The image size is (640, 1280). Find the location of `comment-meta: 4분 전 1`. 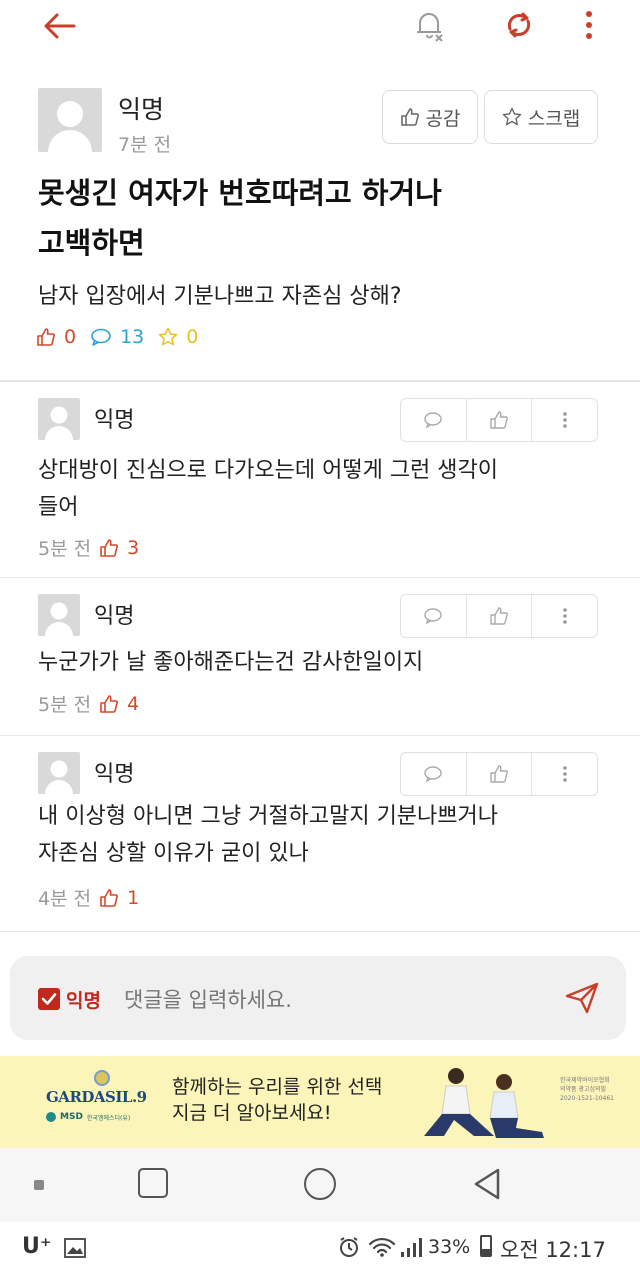

comment-meta: 4분 전 1 is located at coordinates (88, 897).